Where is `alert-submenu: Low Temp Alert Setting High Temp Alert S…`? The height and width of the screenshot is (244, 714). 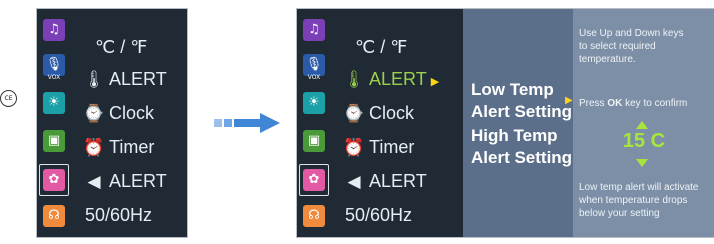 alert-submenu: Low Temp Alert Setting High Temp Alert S… is located at coordinates (518, 123).